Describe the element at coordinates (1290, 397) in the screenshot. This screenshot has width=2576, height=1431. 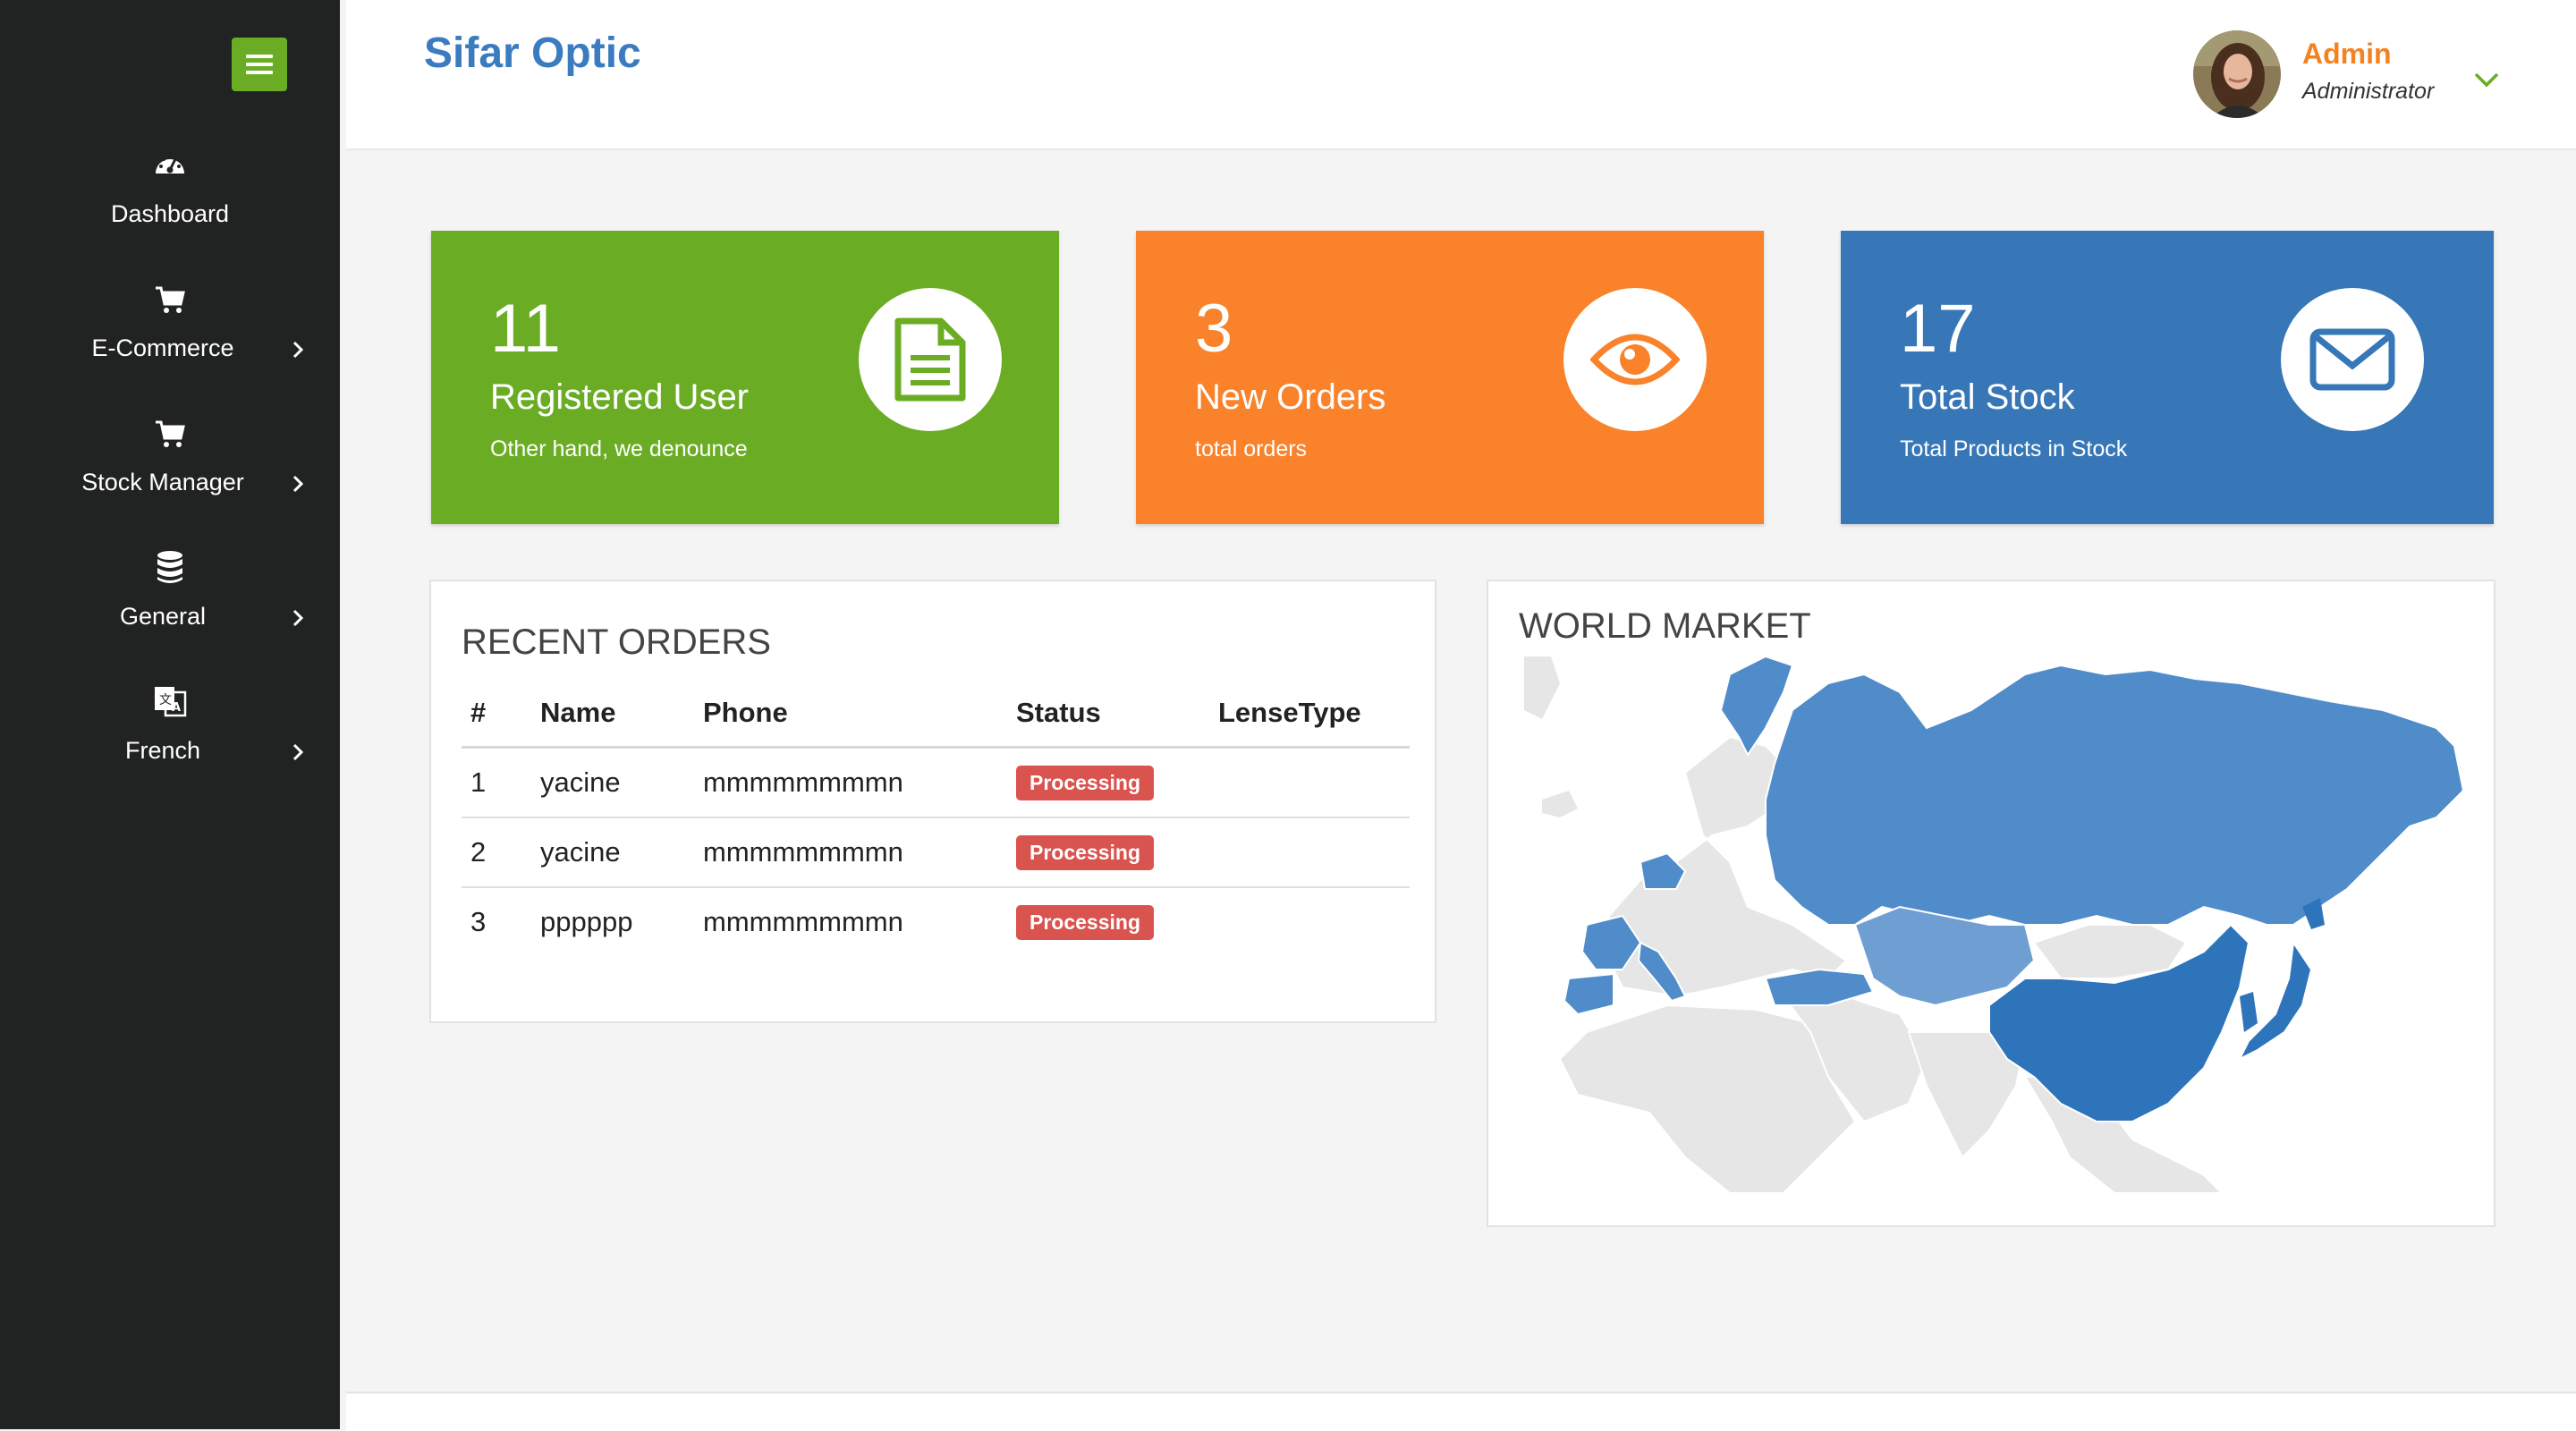
I see `stat-title: New Orders` at that location.